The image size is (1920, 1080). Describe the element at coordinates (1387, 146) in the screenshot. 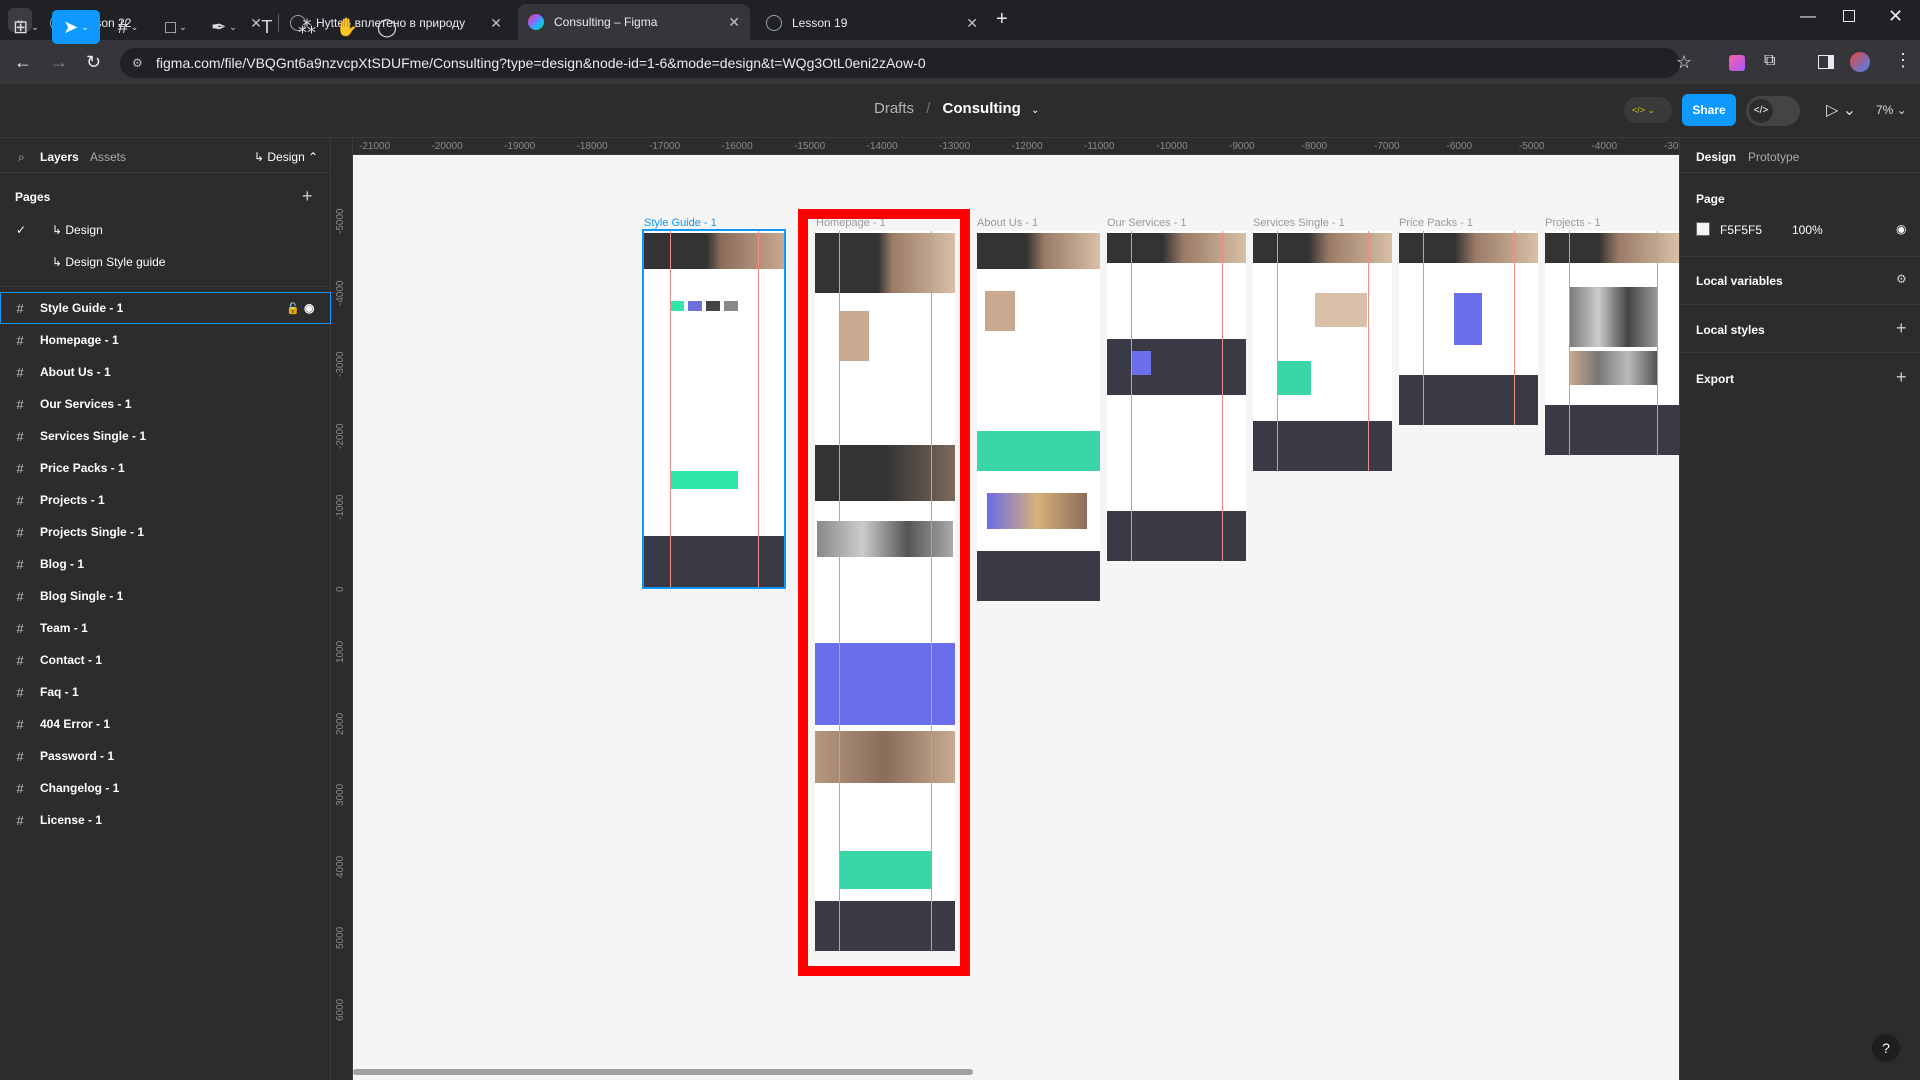

I see `ruler-tick-label: -7000` at that location.